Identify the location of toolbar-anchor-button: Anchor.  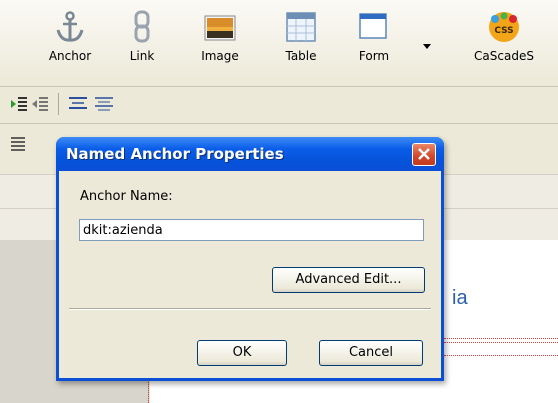
(70, 36).